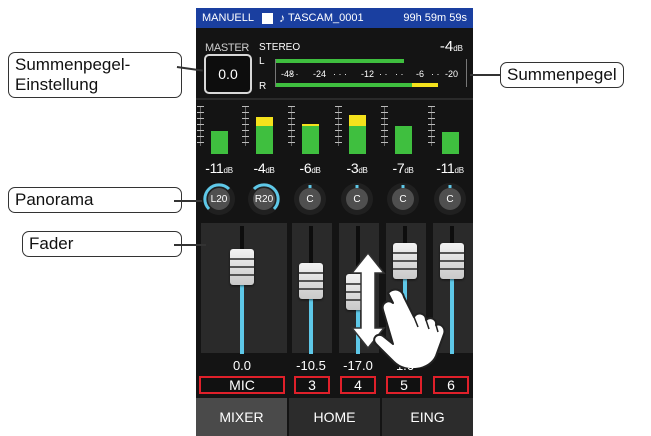  What do you see at coordinates (263, 86) in the screenshot?
I see `channel-r-label: R` at bounding box center [263, 86].